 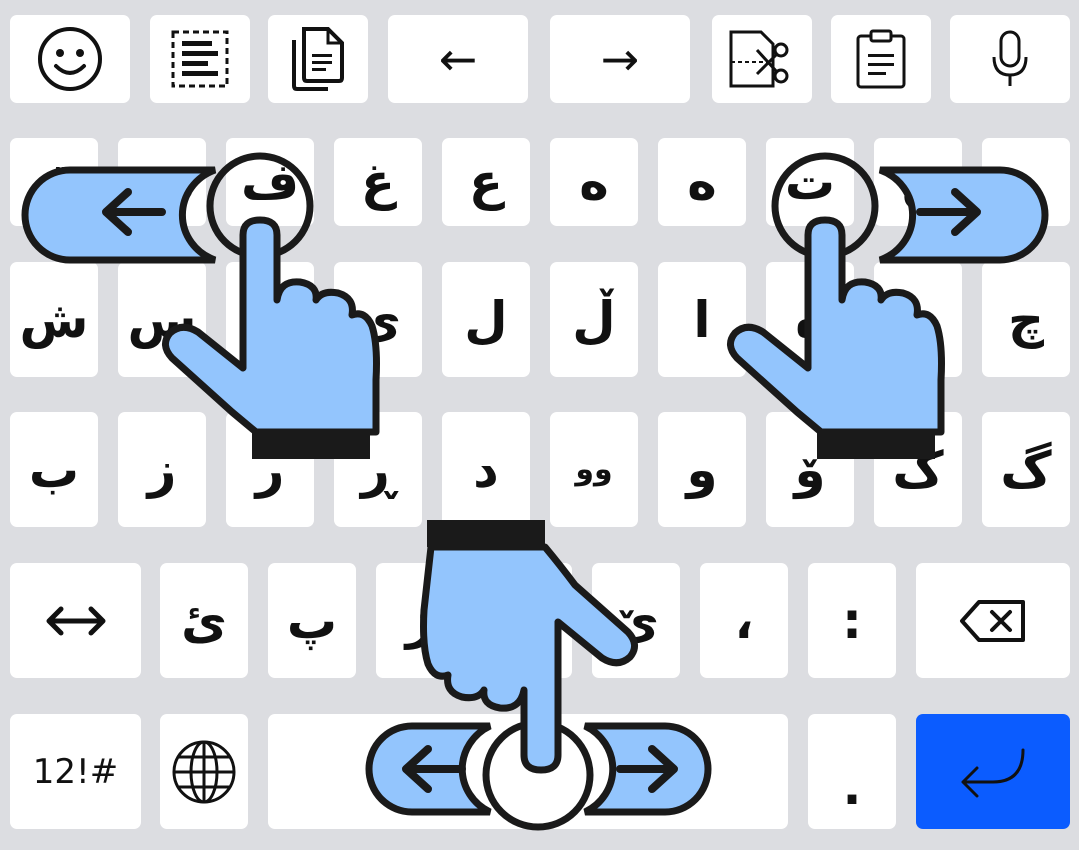 I want to click on key-row4-7: :, so click(x=852, y=620).